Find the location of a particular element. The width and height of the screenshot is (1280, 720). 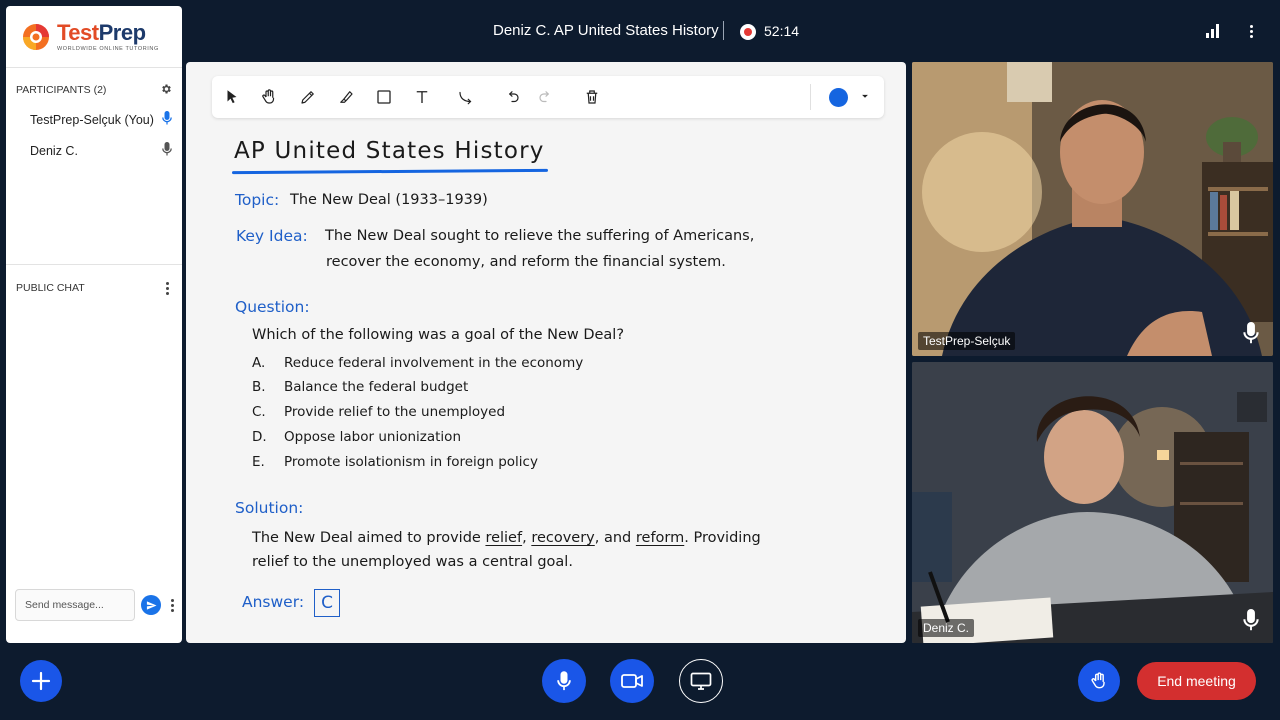

solution-keyword: recovery is located at coordinates (563, 538).